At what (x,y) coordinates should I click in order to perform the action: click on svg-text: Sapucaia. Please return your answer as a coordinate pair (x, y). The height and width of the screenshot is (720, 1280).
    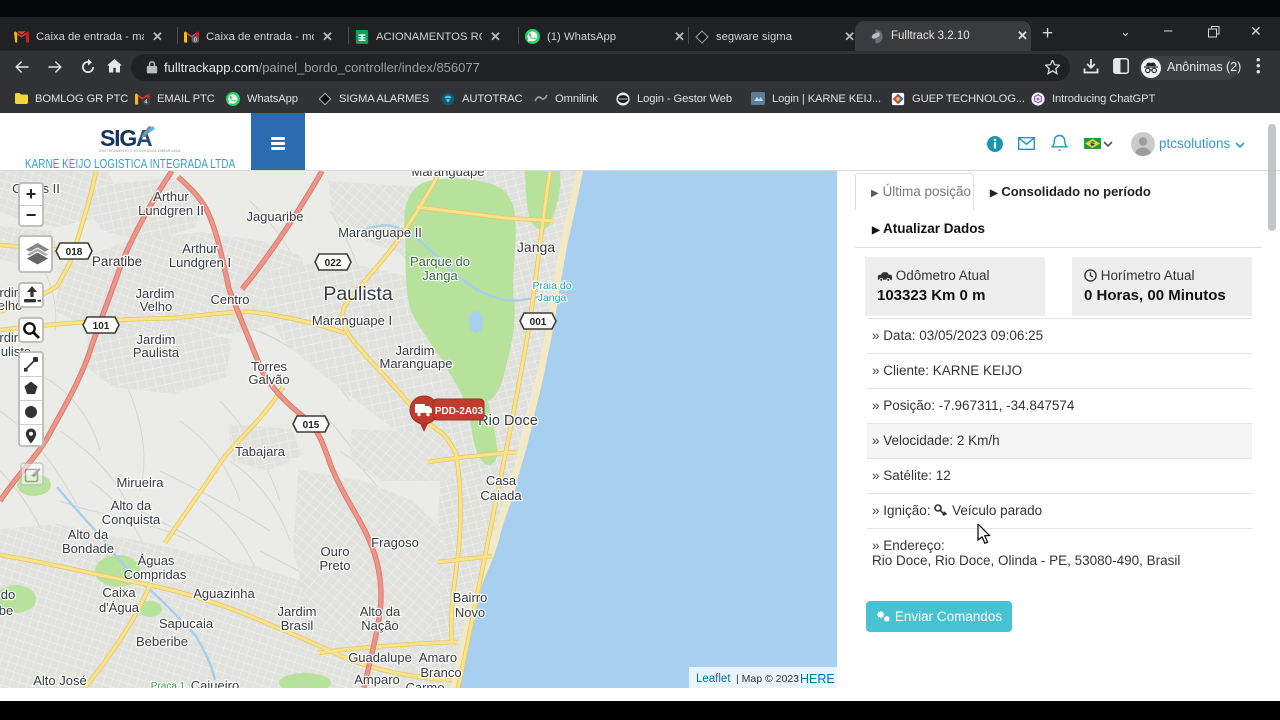
    Looking at the image, I should click on (186, 623).